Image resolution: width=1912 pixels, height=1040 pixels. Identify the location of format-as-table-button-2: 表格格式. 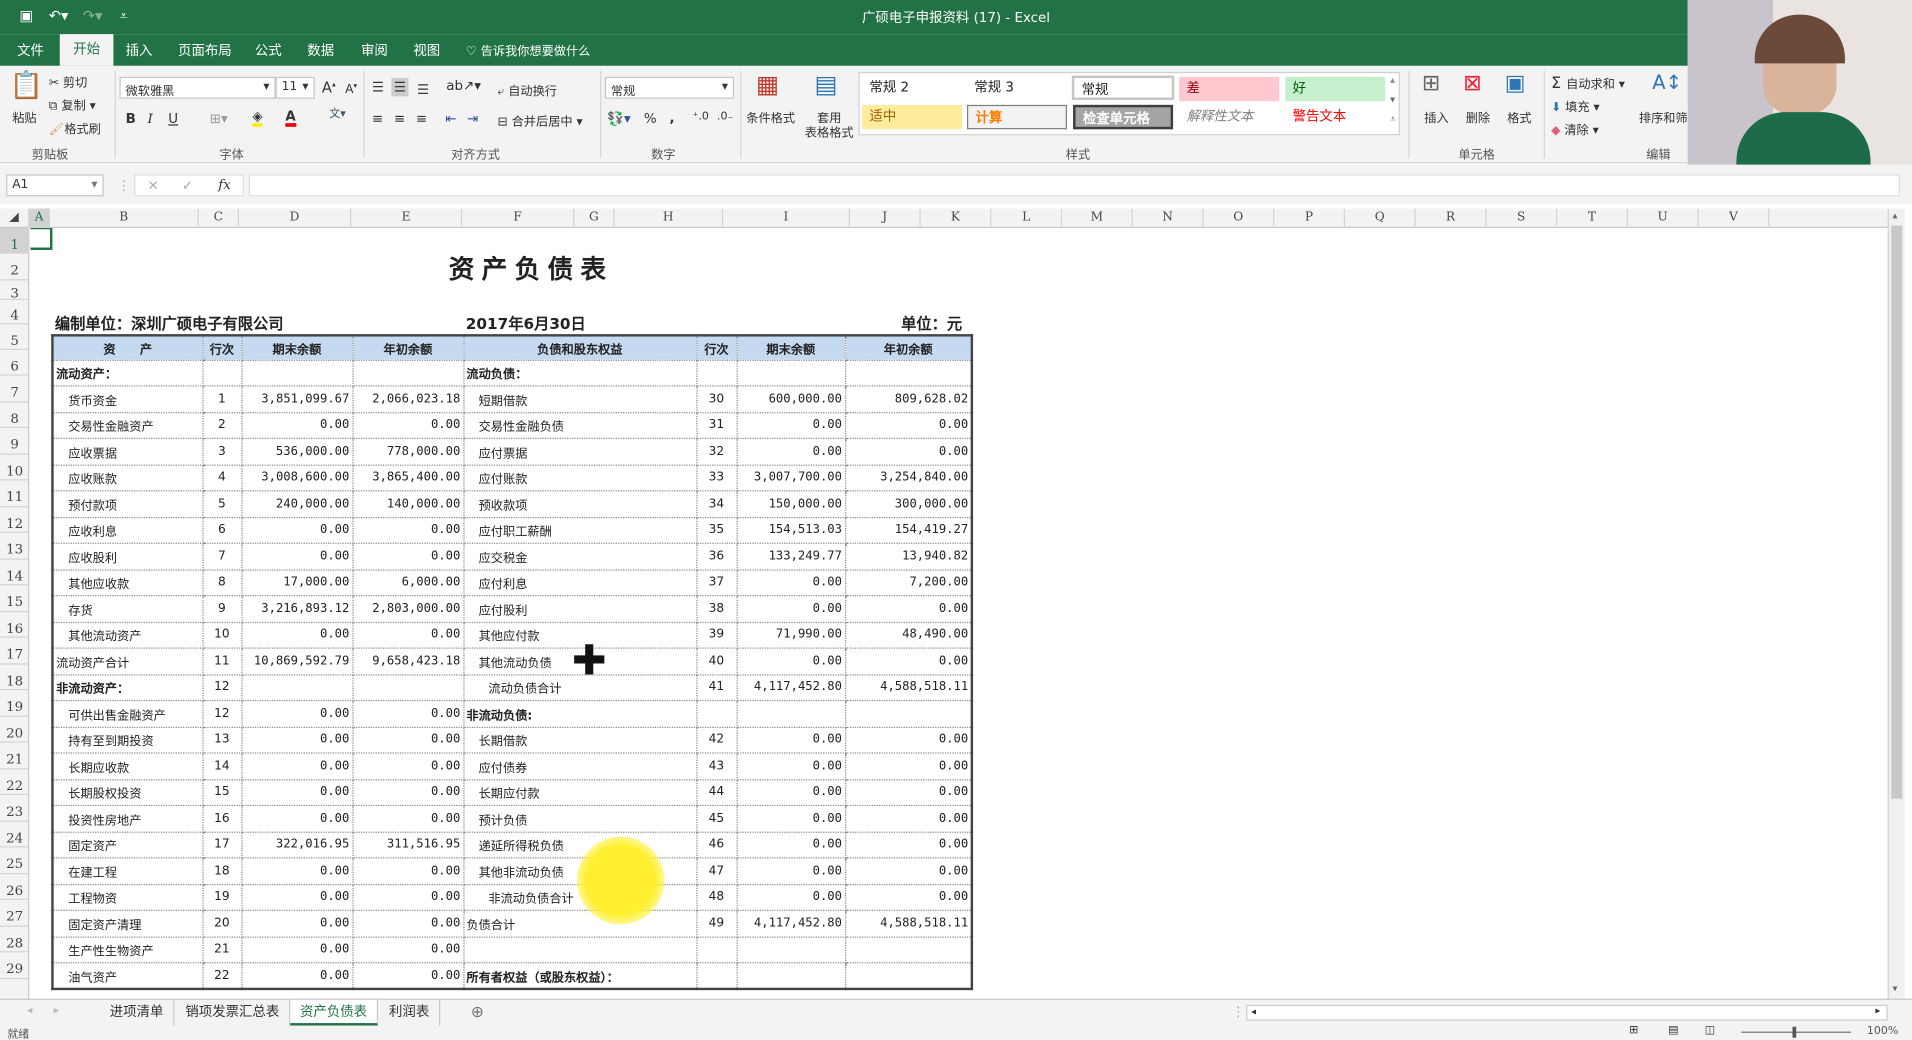
(829, 131).